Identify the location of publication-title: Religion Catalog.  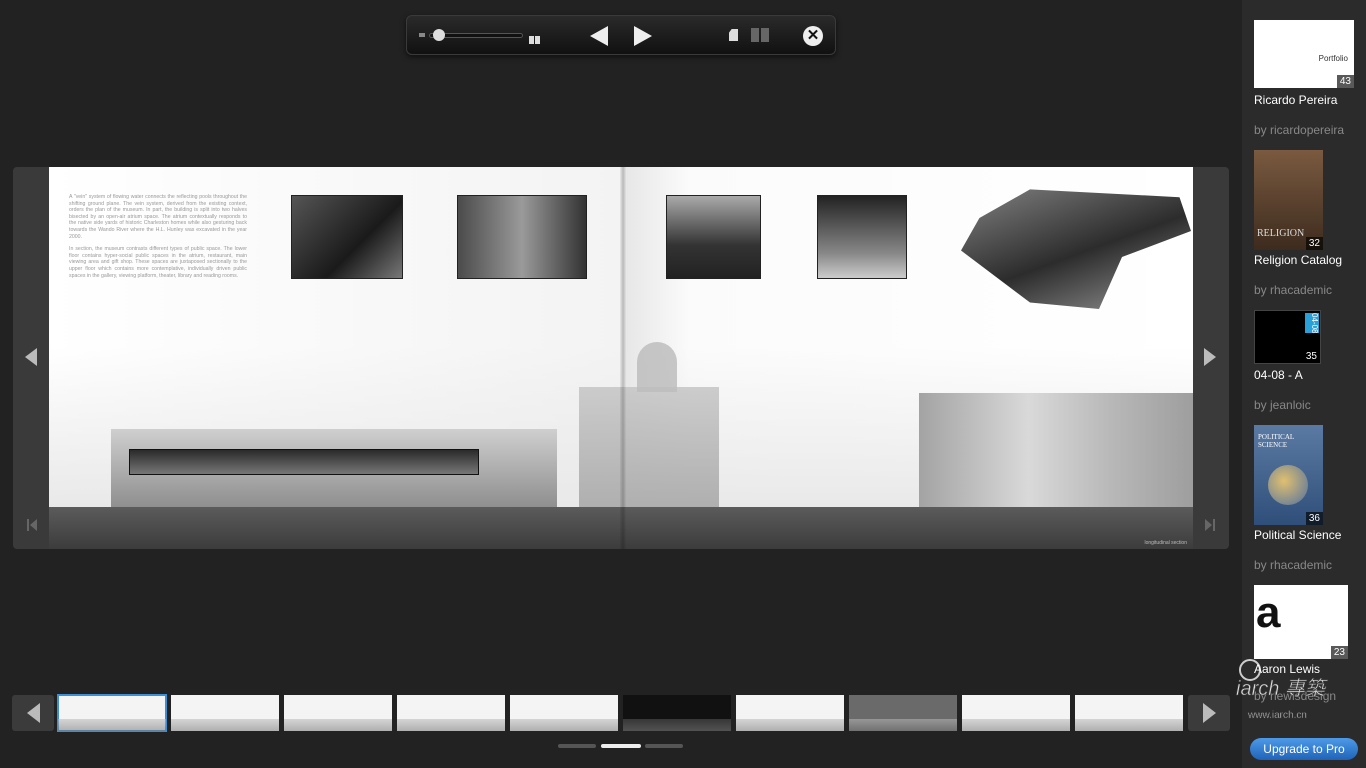
(1298, 260).